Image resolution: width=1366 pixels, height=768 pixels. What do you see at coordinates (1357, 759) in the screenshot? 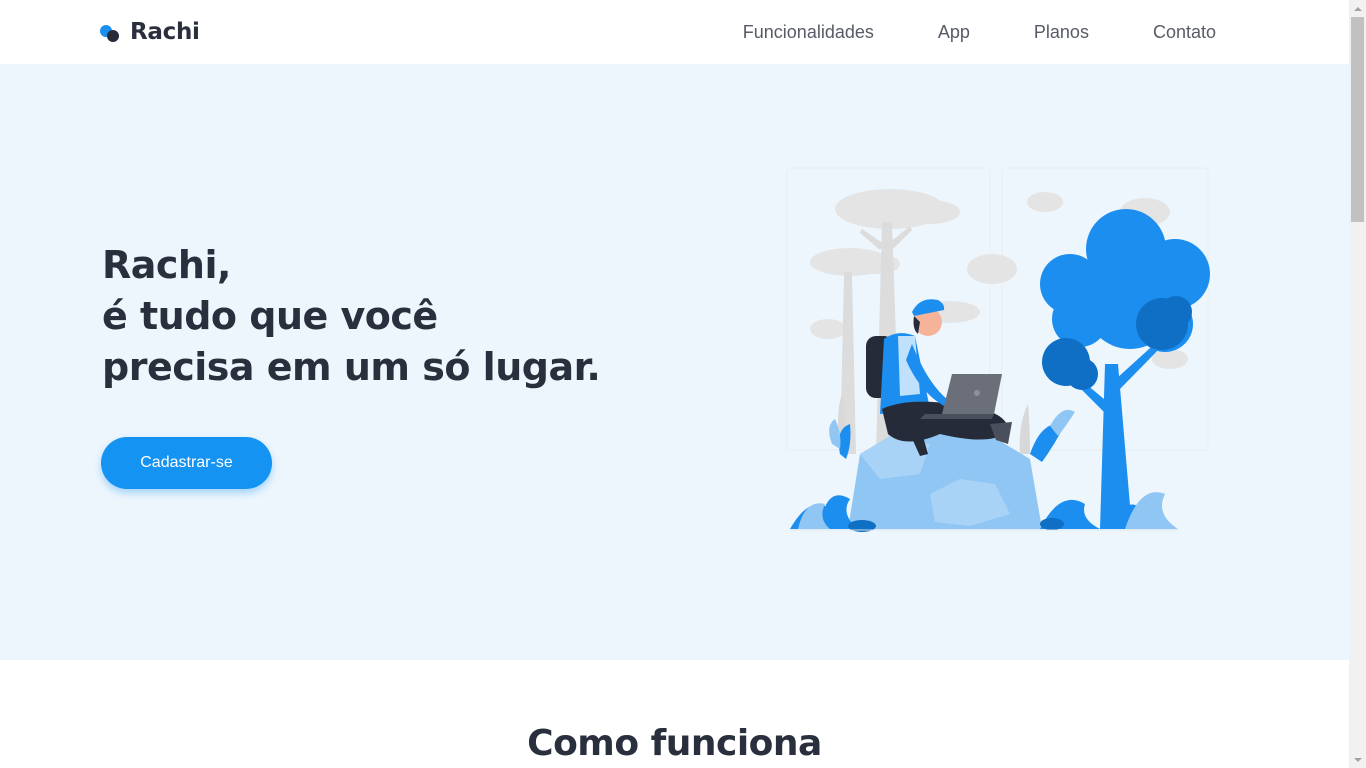
I see `scroll-down-arrow-icon` at bounding box center [1357, 759].